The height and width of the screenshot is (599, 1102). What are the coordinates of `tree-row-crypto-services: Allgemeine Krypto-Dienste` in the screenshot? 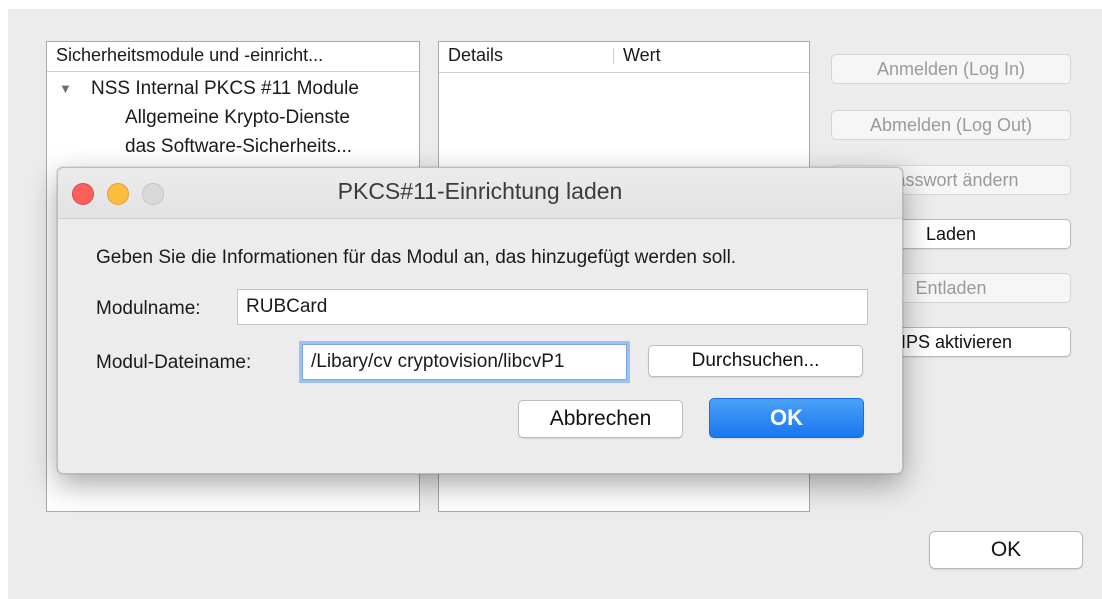 It's located at (233, 117).